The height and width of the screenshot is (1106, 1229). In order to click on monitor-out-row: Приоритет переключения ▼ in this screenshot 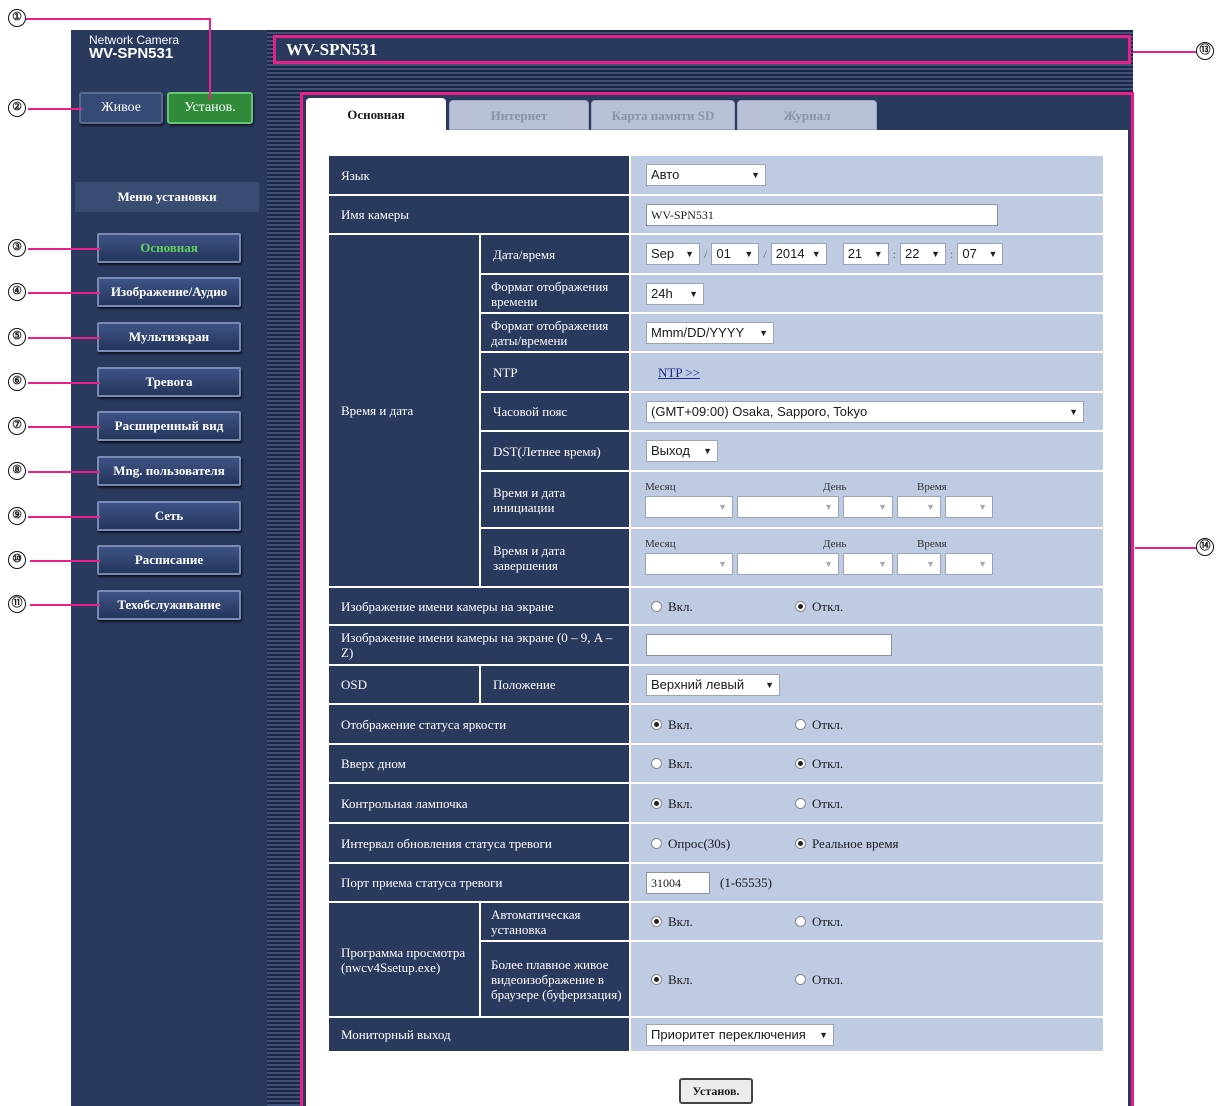, I will do `click(867, 1034)`.